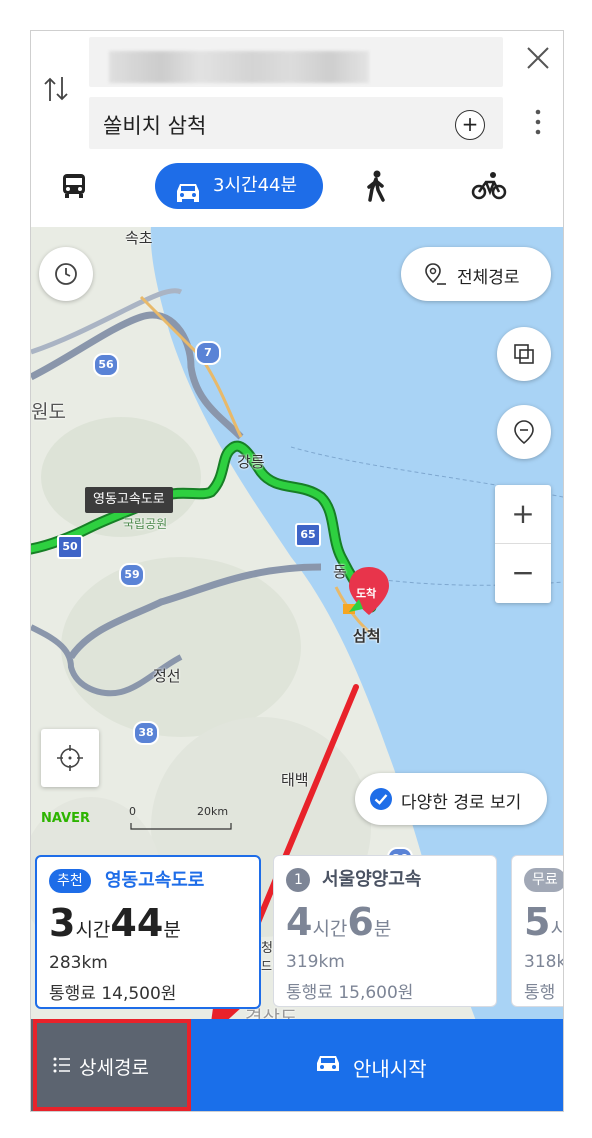 The width and height of the screenshot is (592, 1138). I want to click on car-time-label: 3시간44분, so click(255, 185).